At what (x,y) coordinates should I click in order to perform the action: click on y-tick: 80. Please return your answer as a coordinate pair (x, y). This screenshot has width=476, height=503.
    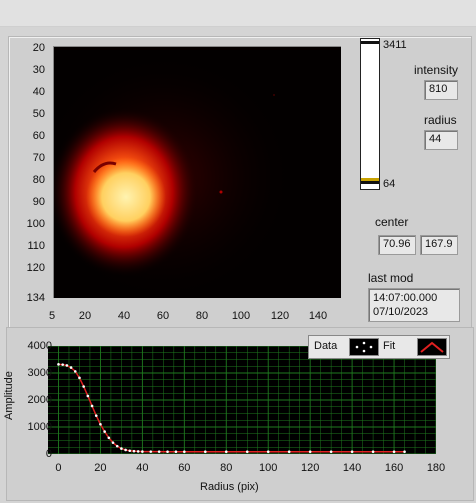
    Looking at the image, I should click on (38, 180).